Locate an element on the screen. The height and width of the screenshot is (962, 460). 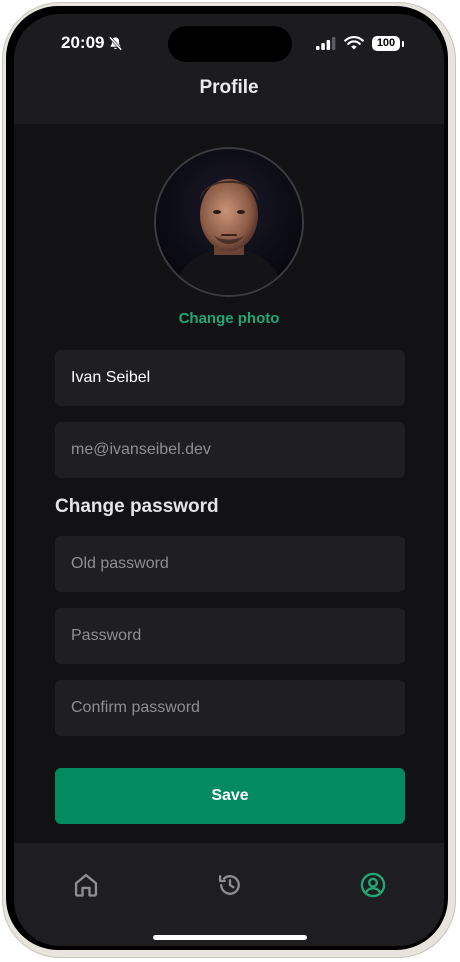
battery-icon: 100 is located at coordinates (388, 43).